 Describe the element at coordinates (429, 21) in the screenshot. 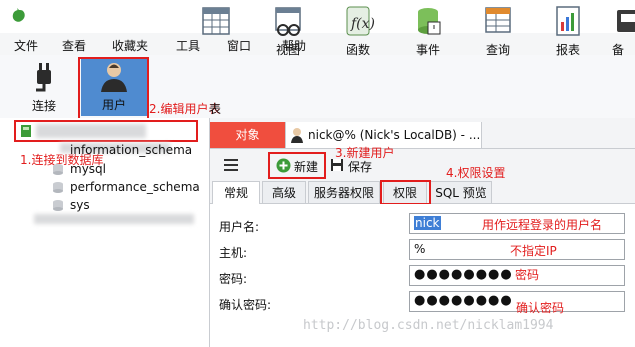

I see `event-icon` at that location.